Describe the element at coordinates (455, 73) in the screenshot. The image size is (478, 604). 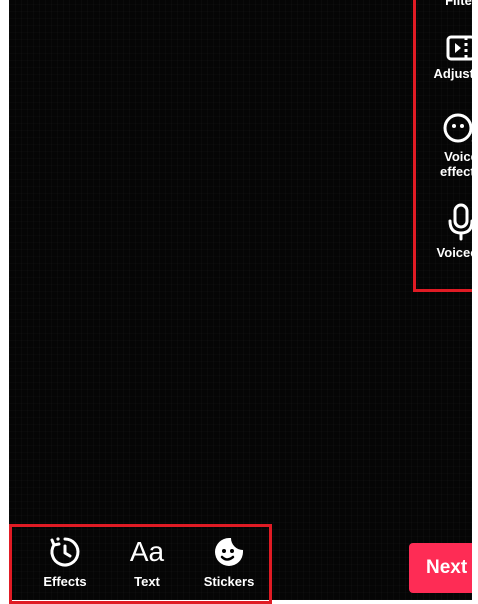
I see `adjust-clips-label: Adjust cl` at that location.